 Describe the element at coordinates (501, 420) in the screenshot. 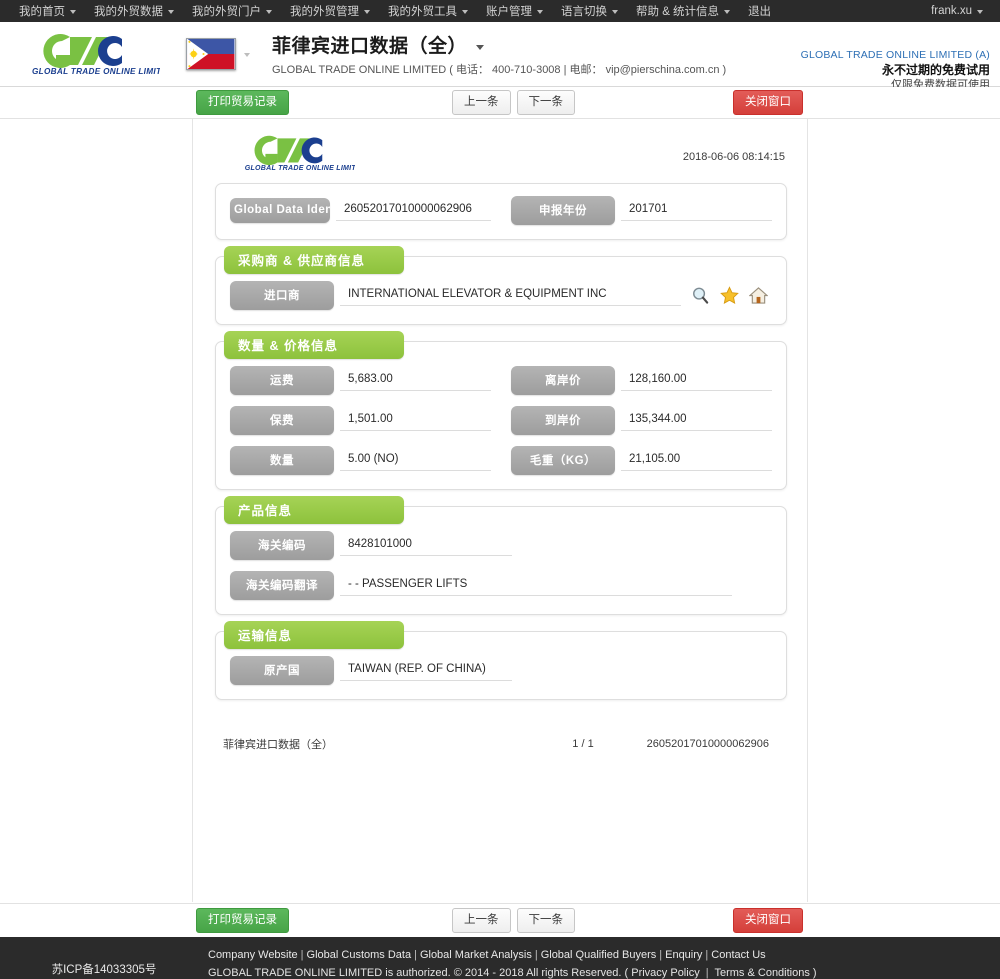

I see `price-row: 保费 1,501.00 到岸价 135,344.00` at that location.